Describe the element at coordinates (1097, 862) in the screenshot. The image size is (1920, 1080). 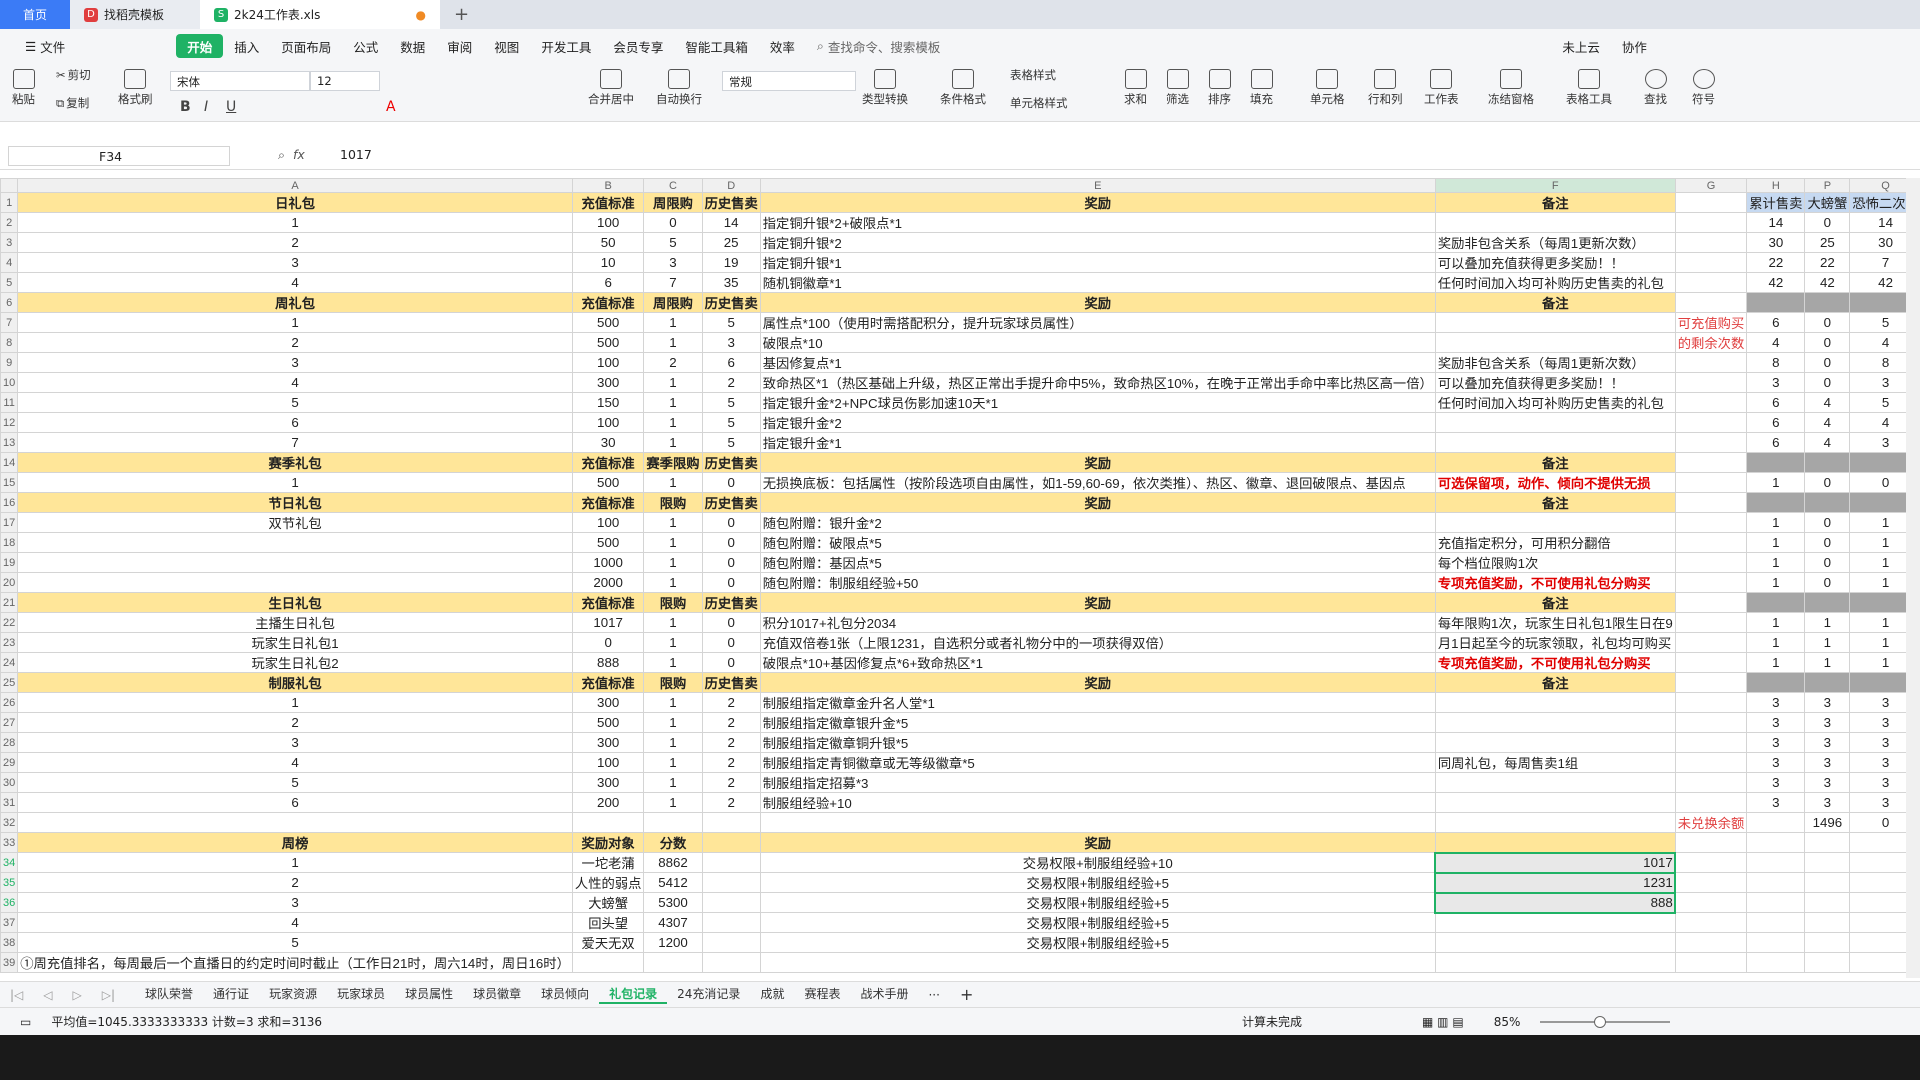
I see `cell: 交易权限+制服组经验+10` at that location.